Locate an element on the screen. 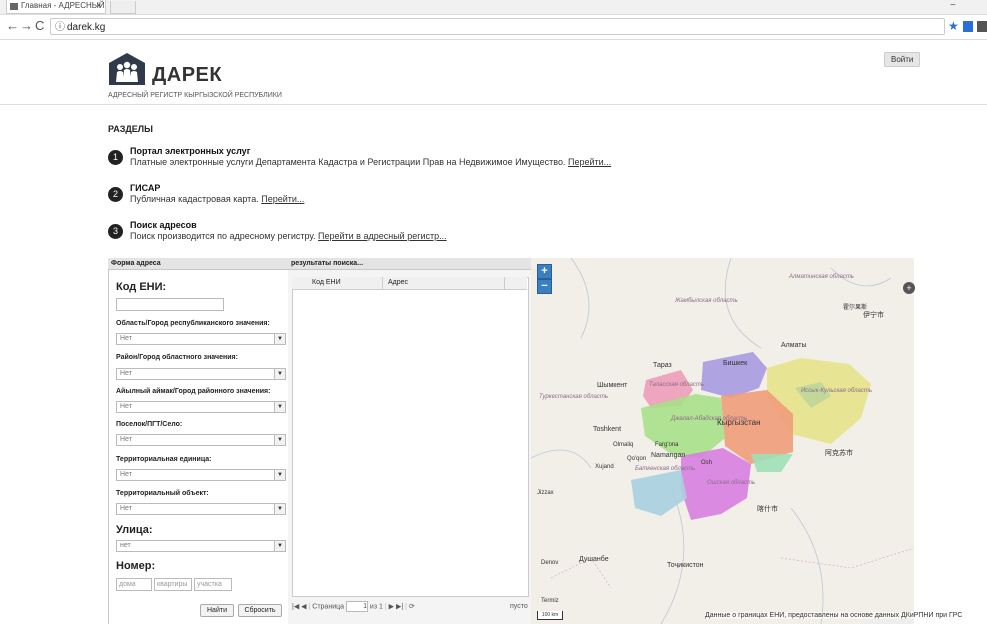 This screenshot has width=987, height=624. house-number-input: дома is located at coordinates (134, 584).